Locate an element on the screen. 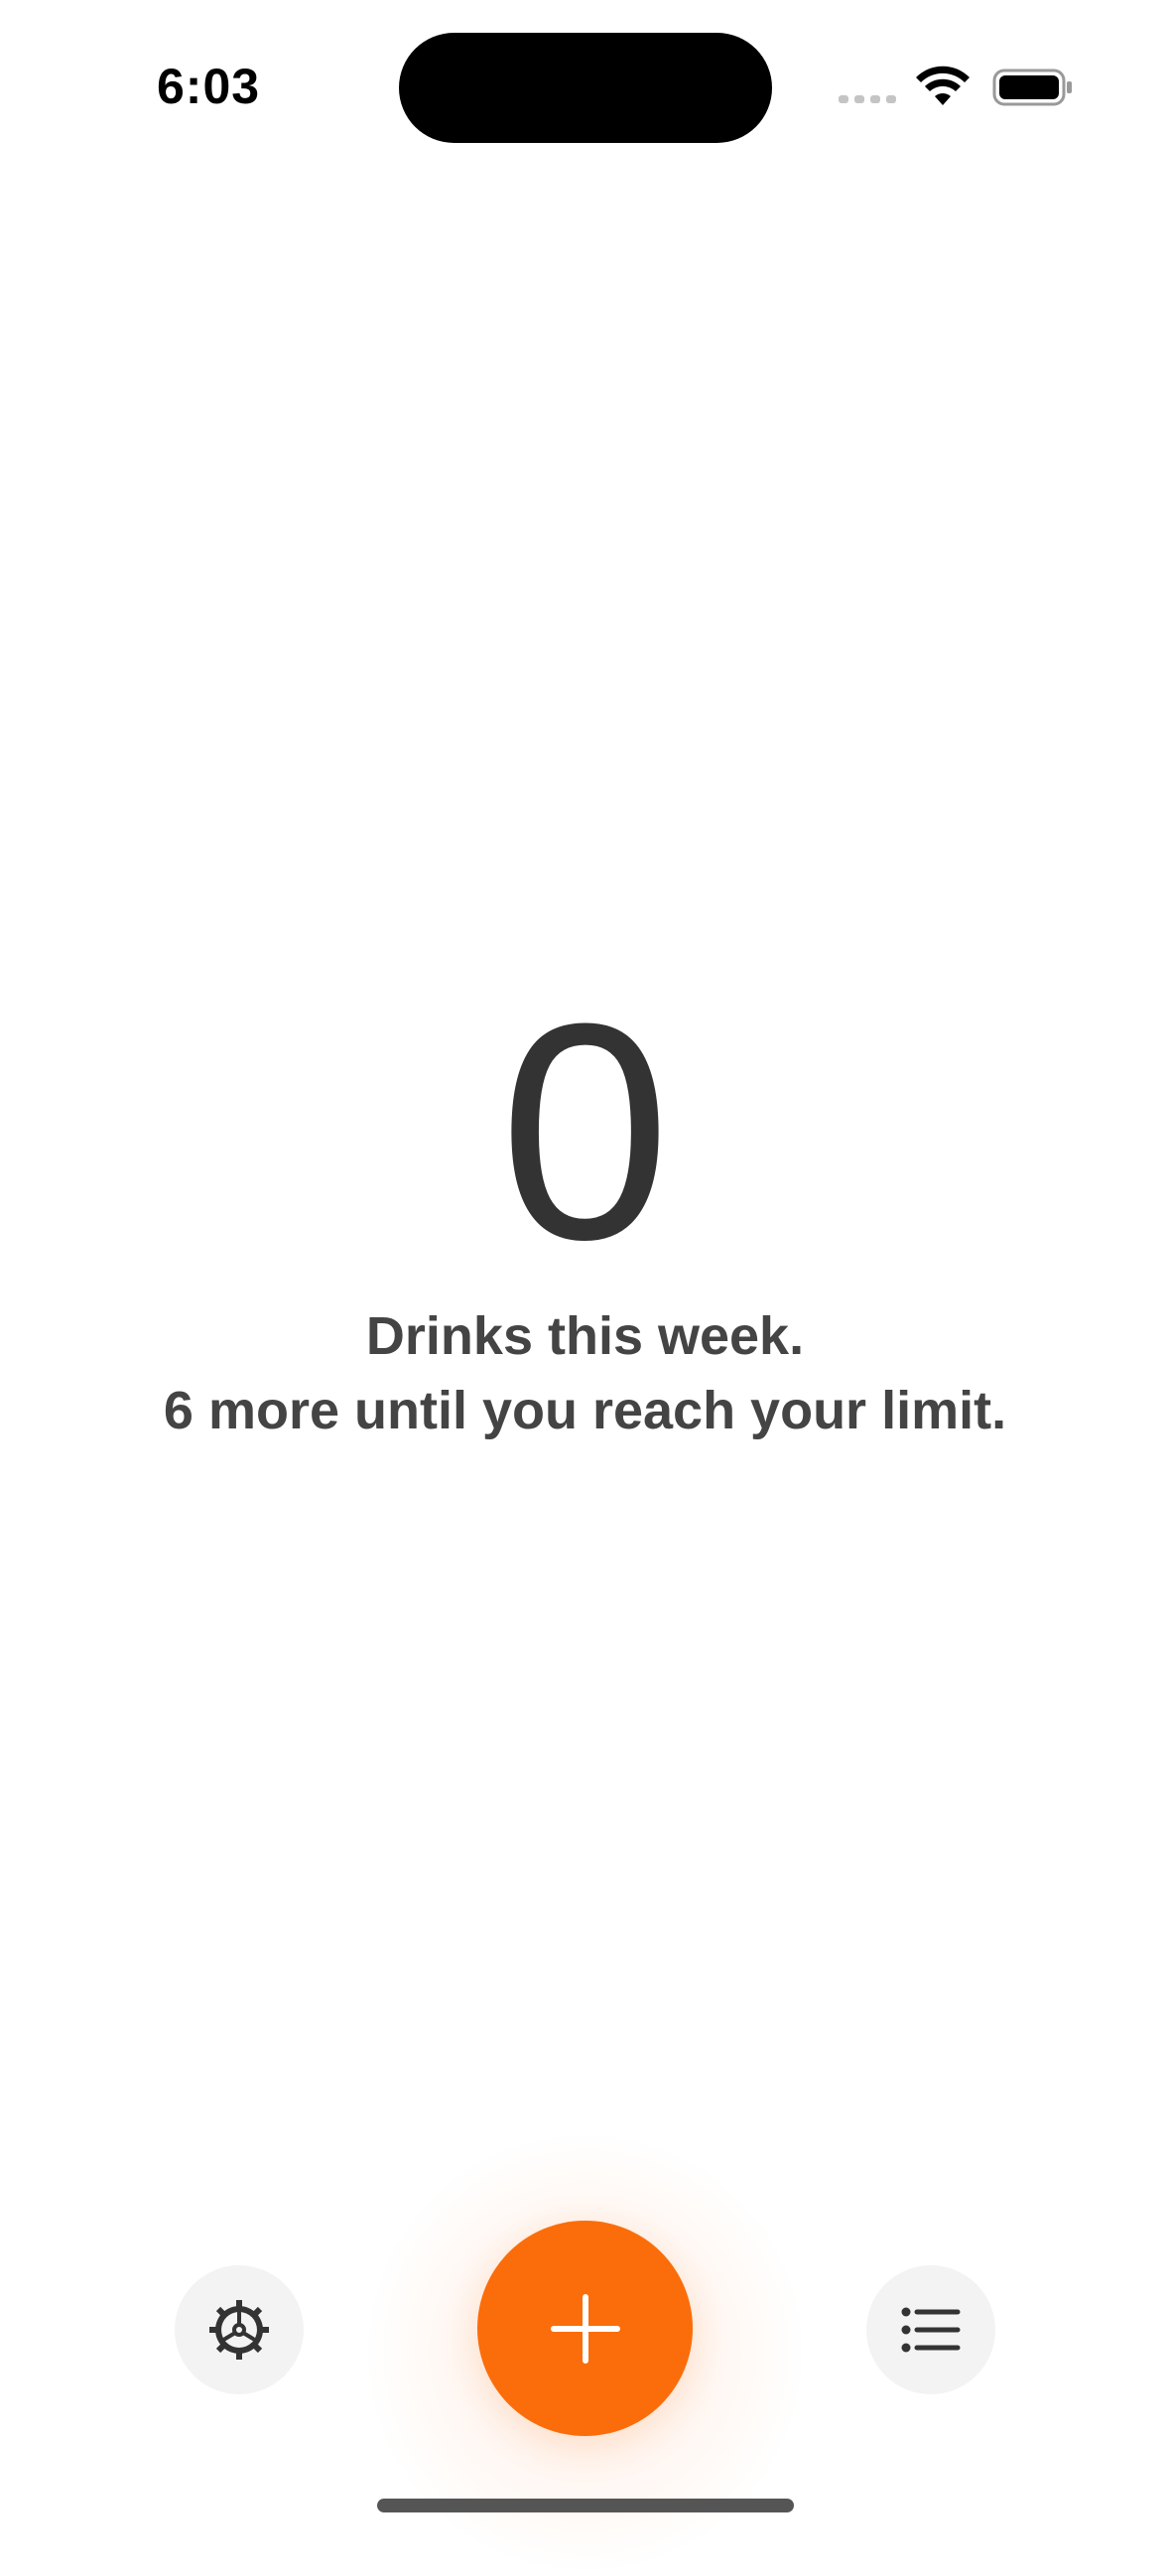  battery-icon is located at coordinates (1032, 87).